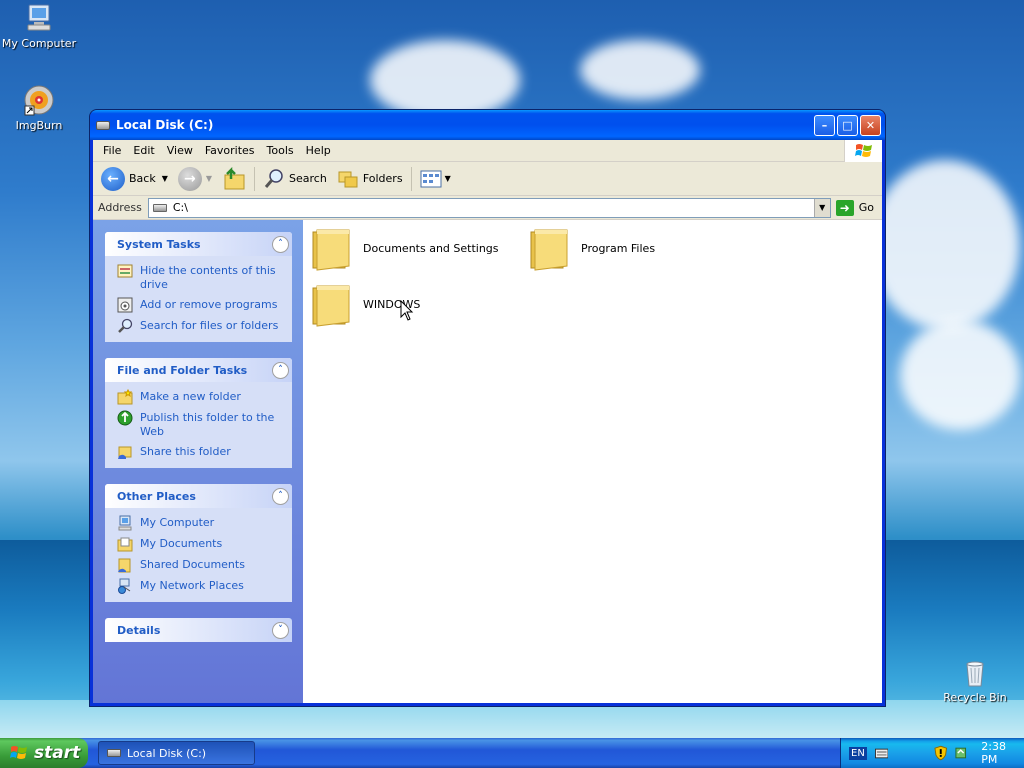 Image resolution: width=1024 pixels, height=768 pixels. Describe the element at coordinates (44, 753) in the screenshot. I see `start-button: start` at that location.